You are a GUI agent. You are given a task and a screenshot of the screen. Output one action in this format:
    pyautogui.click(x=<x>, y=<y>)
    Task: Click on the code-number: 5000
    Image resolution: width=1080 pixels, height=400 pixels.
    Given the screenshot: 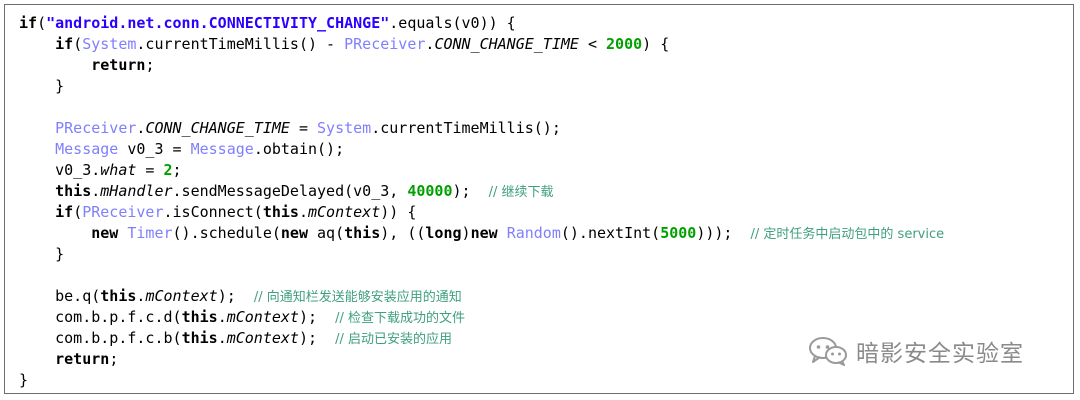 What is the action you would take?
    pyautogui.click(x=678, y=233)
    